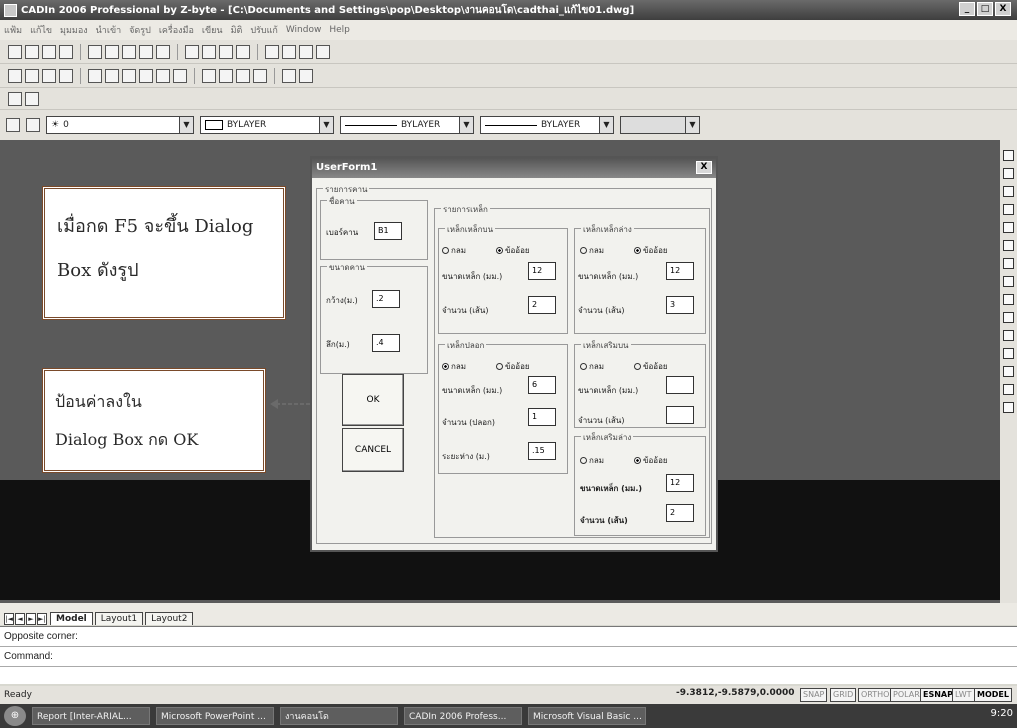 The width and height of the screenshot is (1017, 728). I want to click on redo-icon, so click(163, 51).